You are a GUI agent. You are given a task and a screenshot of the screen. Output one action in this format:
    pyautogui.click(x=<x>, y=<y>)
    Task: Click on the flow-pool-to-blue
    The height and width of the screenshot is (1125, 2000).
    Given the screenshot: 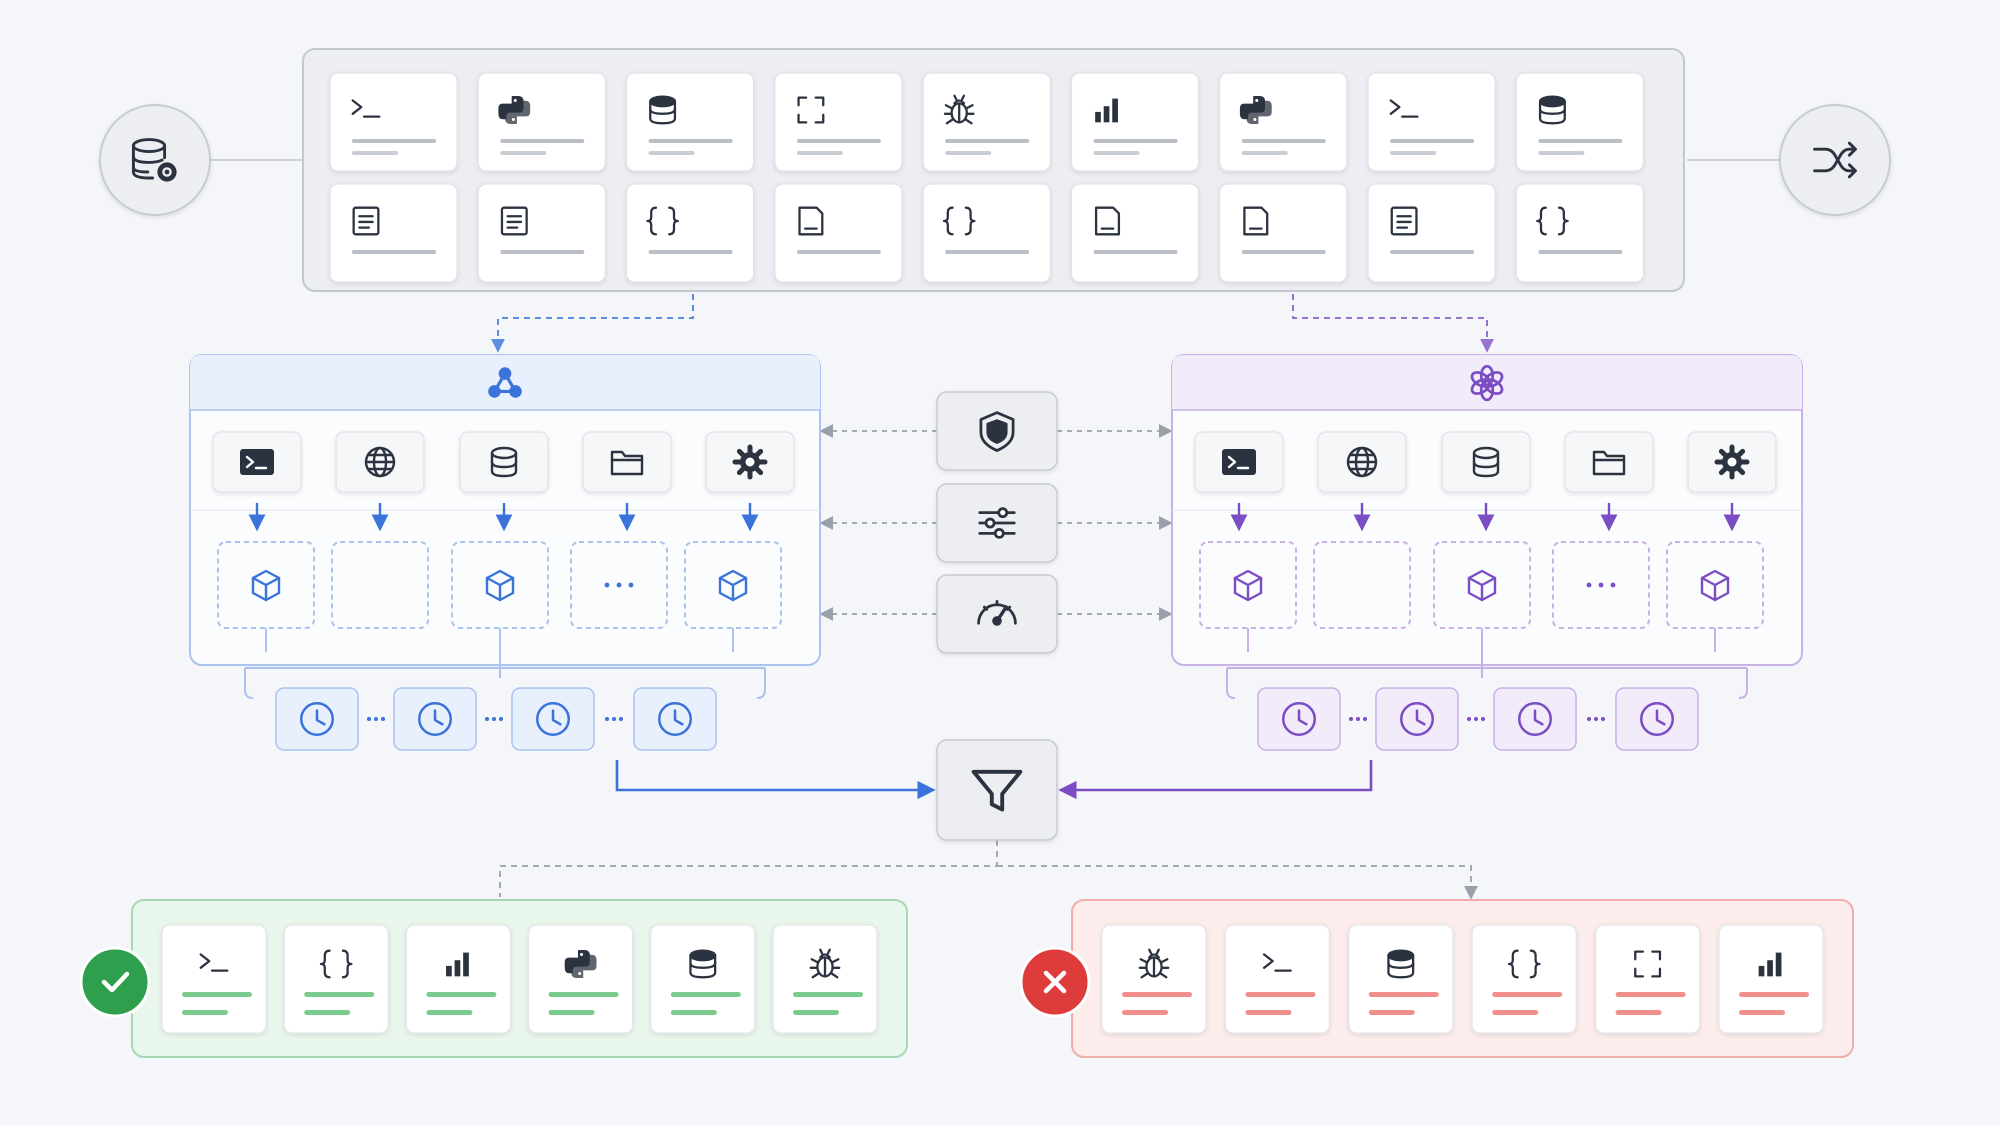 What is the action you would take?
    pyautogui.click(x=592, y=323)
    